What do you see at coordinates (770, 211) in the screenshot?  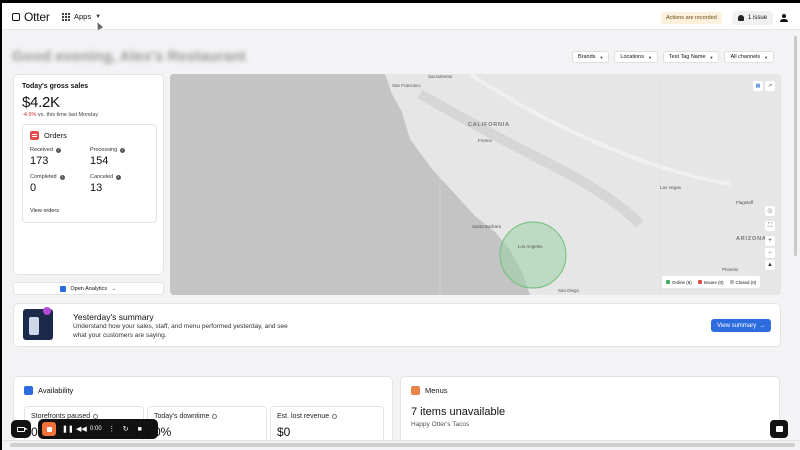 I see `locate-icon: ☉` at bounding box center [770, 211].